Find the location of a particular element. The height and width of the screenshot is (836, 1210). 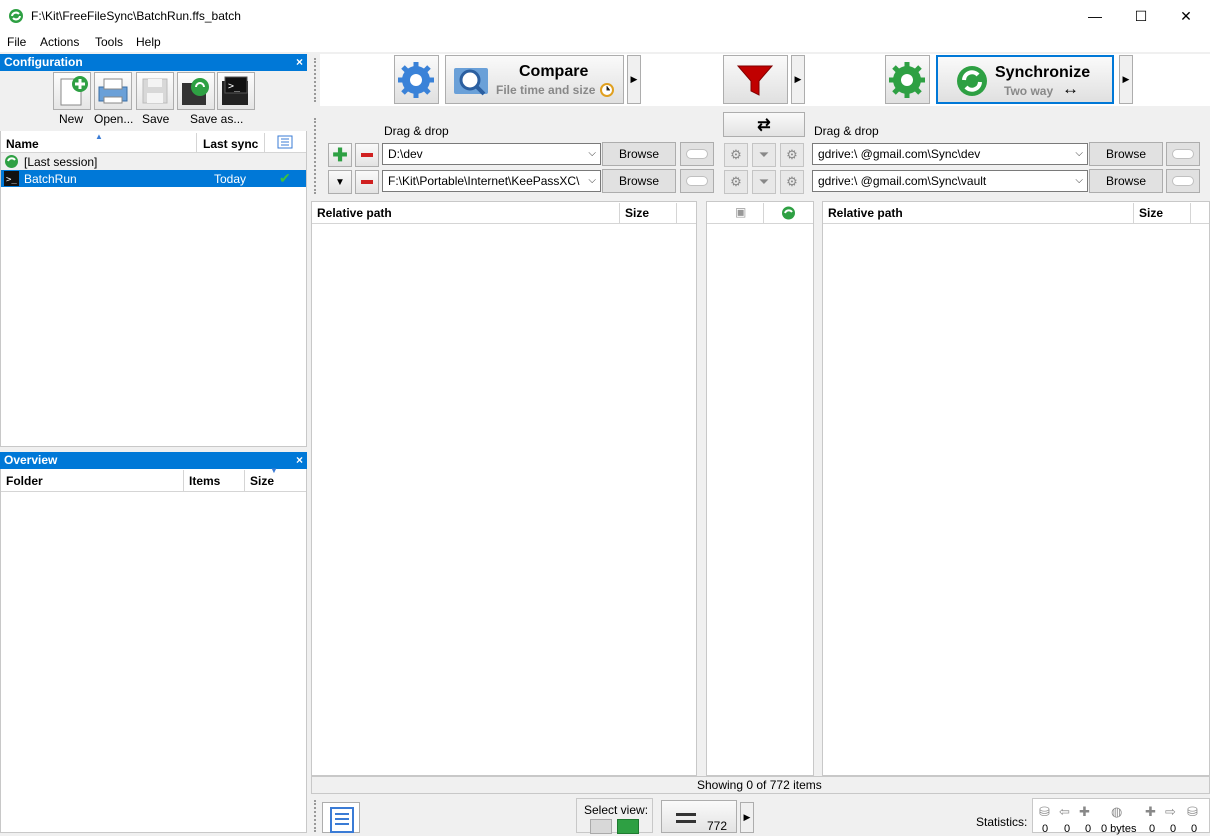

save-as-batch-icon is located at coordinates (195, 91).